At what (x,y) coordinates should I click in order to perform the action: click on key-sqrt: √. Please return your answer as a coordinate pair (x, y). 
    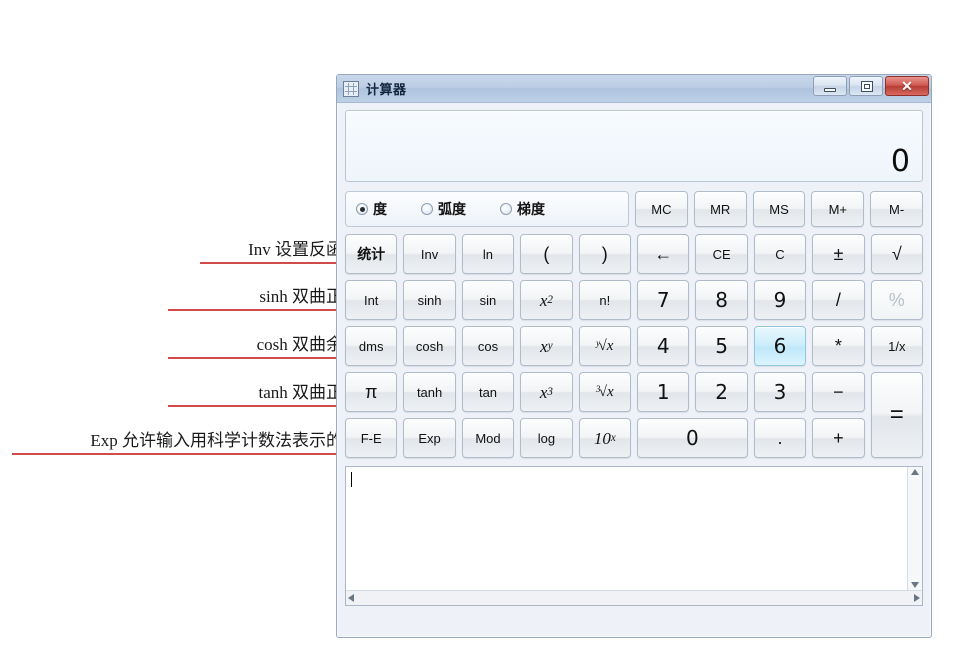
    Looking at the image, I should click on (896, 254).